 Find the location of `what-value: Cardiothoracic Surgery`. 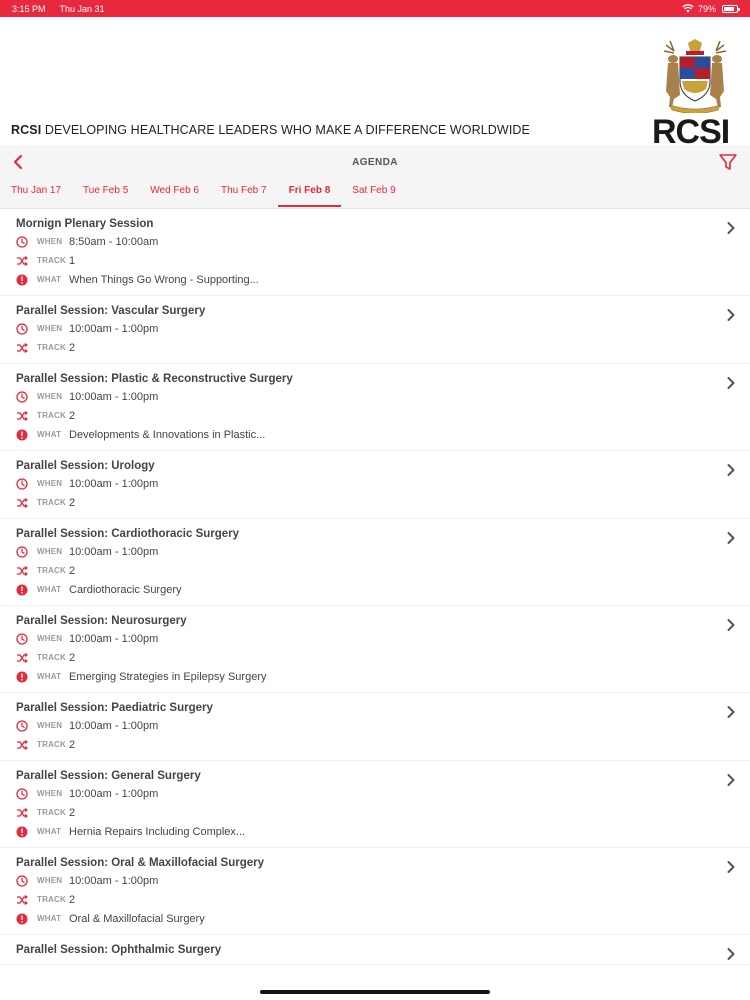

what-value: Cardiothoracic Surgery is located at coordinates (125, 589).